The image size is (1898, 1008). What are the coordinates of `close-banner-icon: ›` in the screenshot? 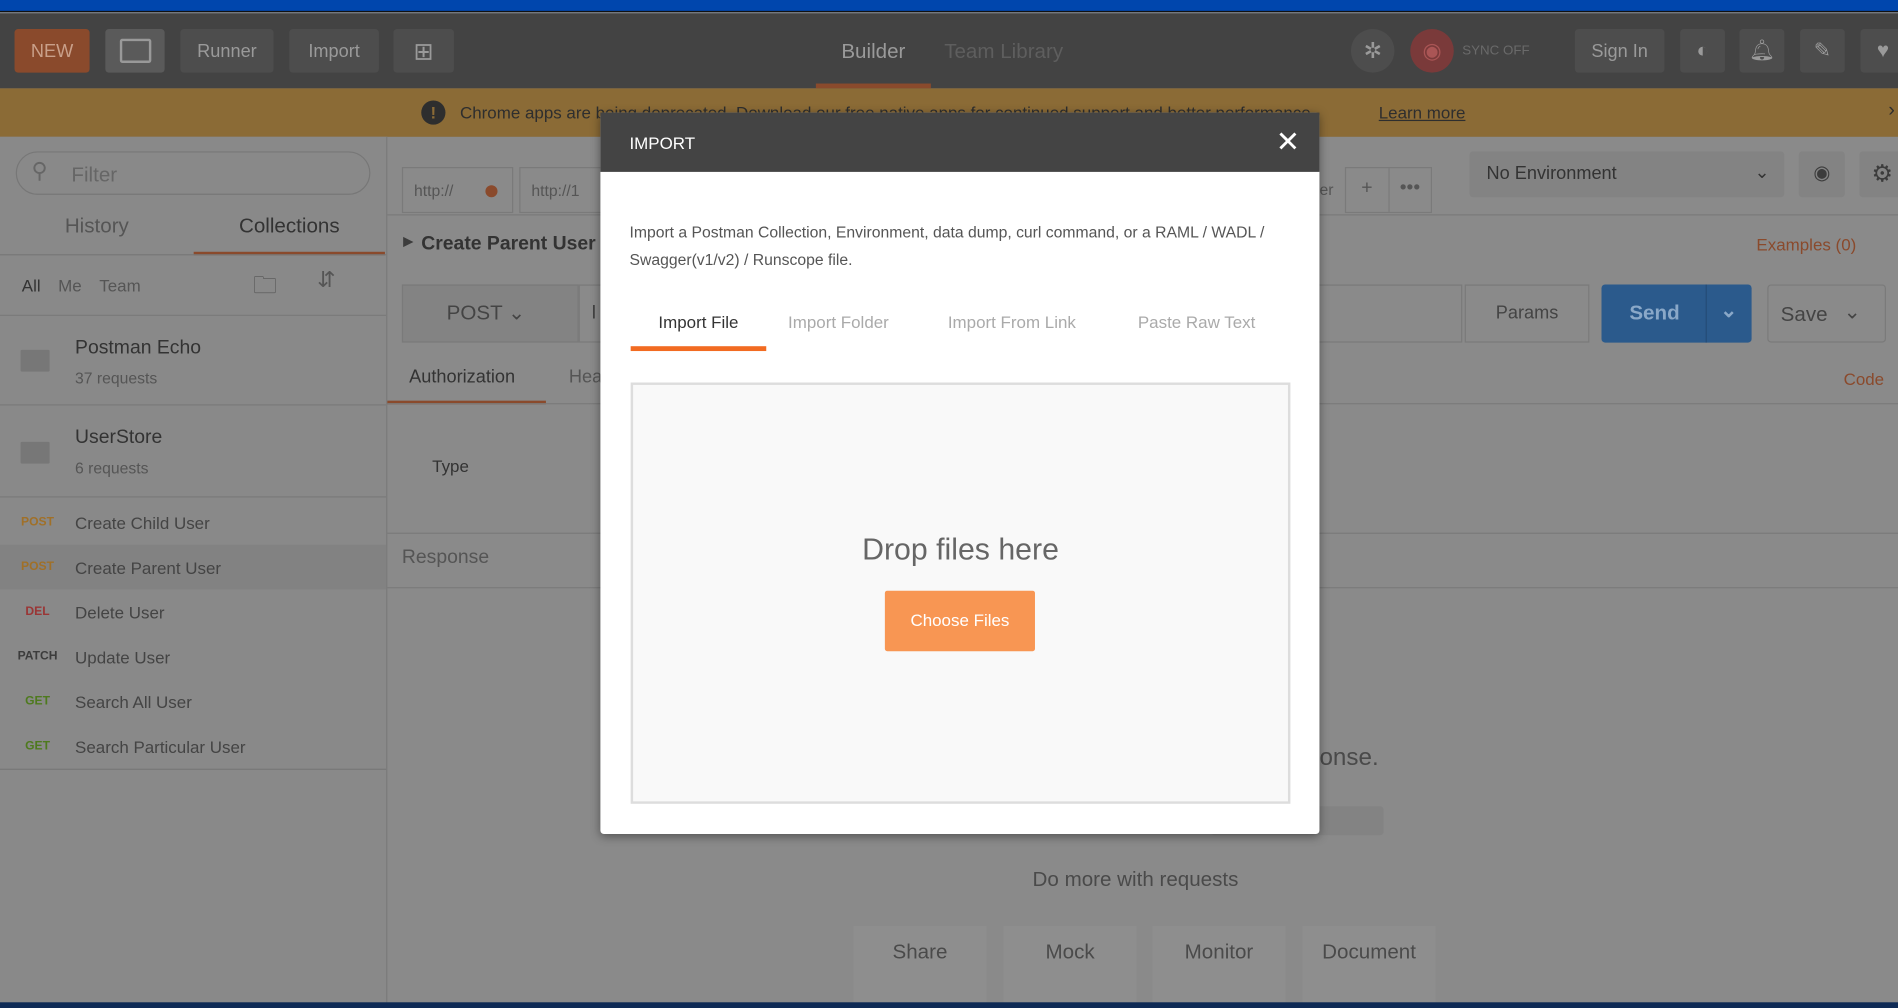 It's located at (1891, 111).